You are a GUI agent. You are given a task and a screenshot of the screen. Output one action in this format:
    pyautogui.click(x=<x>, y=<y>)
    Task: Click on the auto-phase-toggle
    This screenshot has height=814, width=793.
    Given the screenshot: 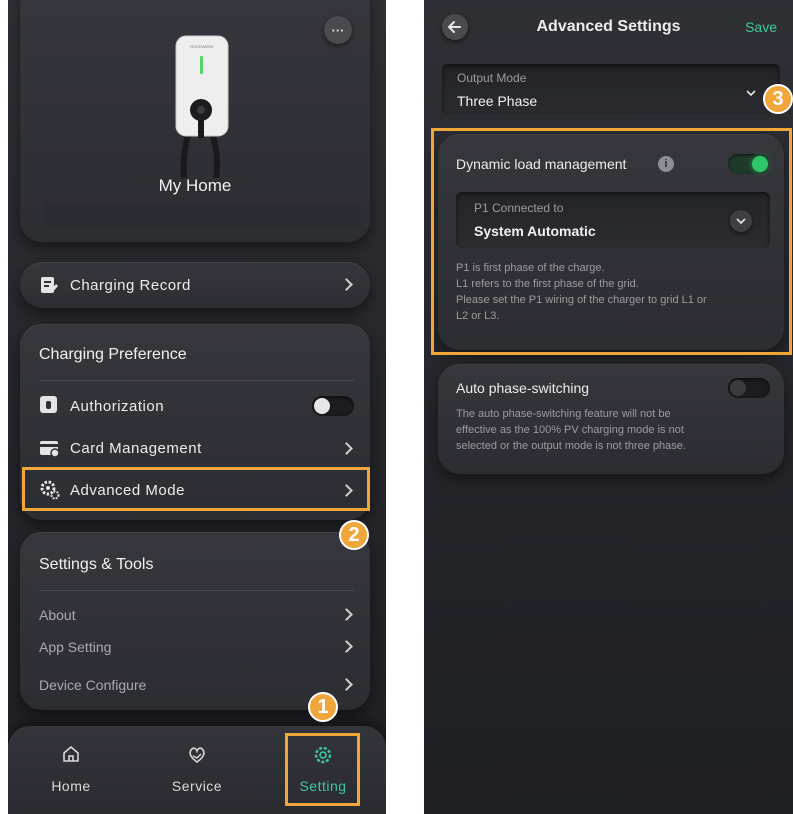 What is the action you would take?
    pyautogui.click(x=749, y=388)
    